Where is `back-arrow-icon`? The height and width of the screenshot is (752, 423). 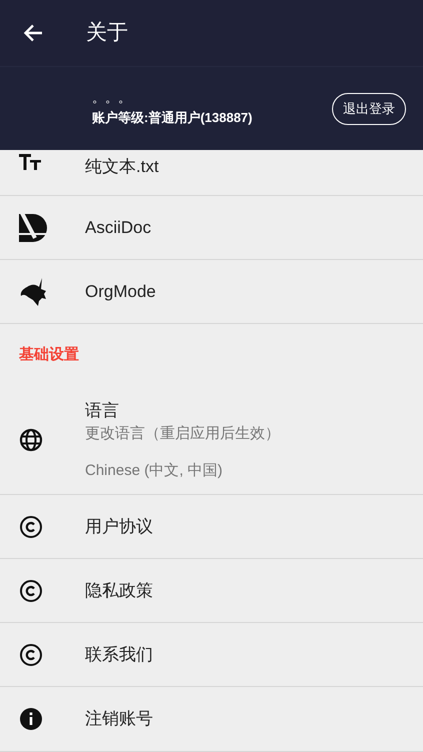
back-arrow-icon is located at coordinates (33, 33).